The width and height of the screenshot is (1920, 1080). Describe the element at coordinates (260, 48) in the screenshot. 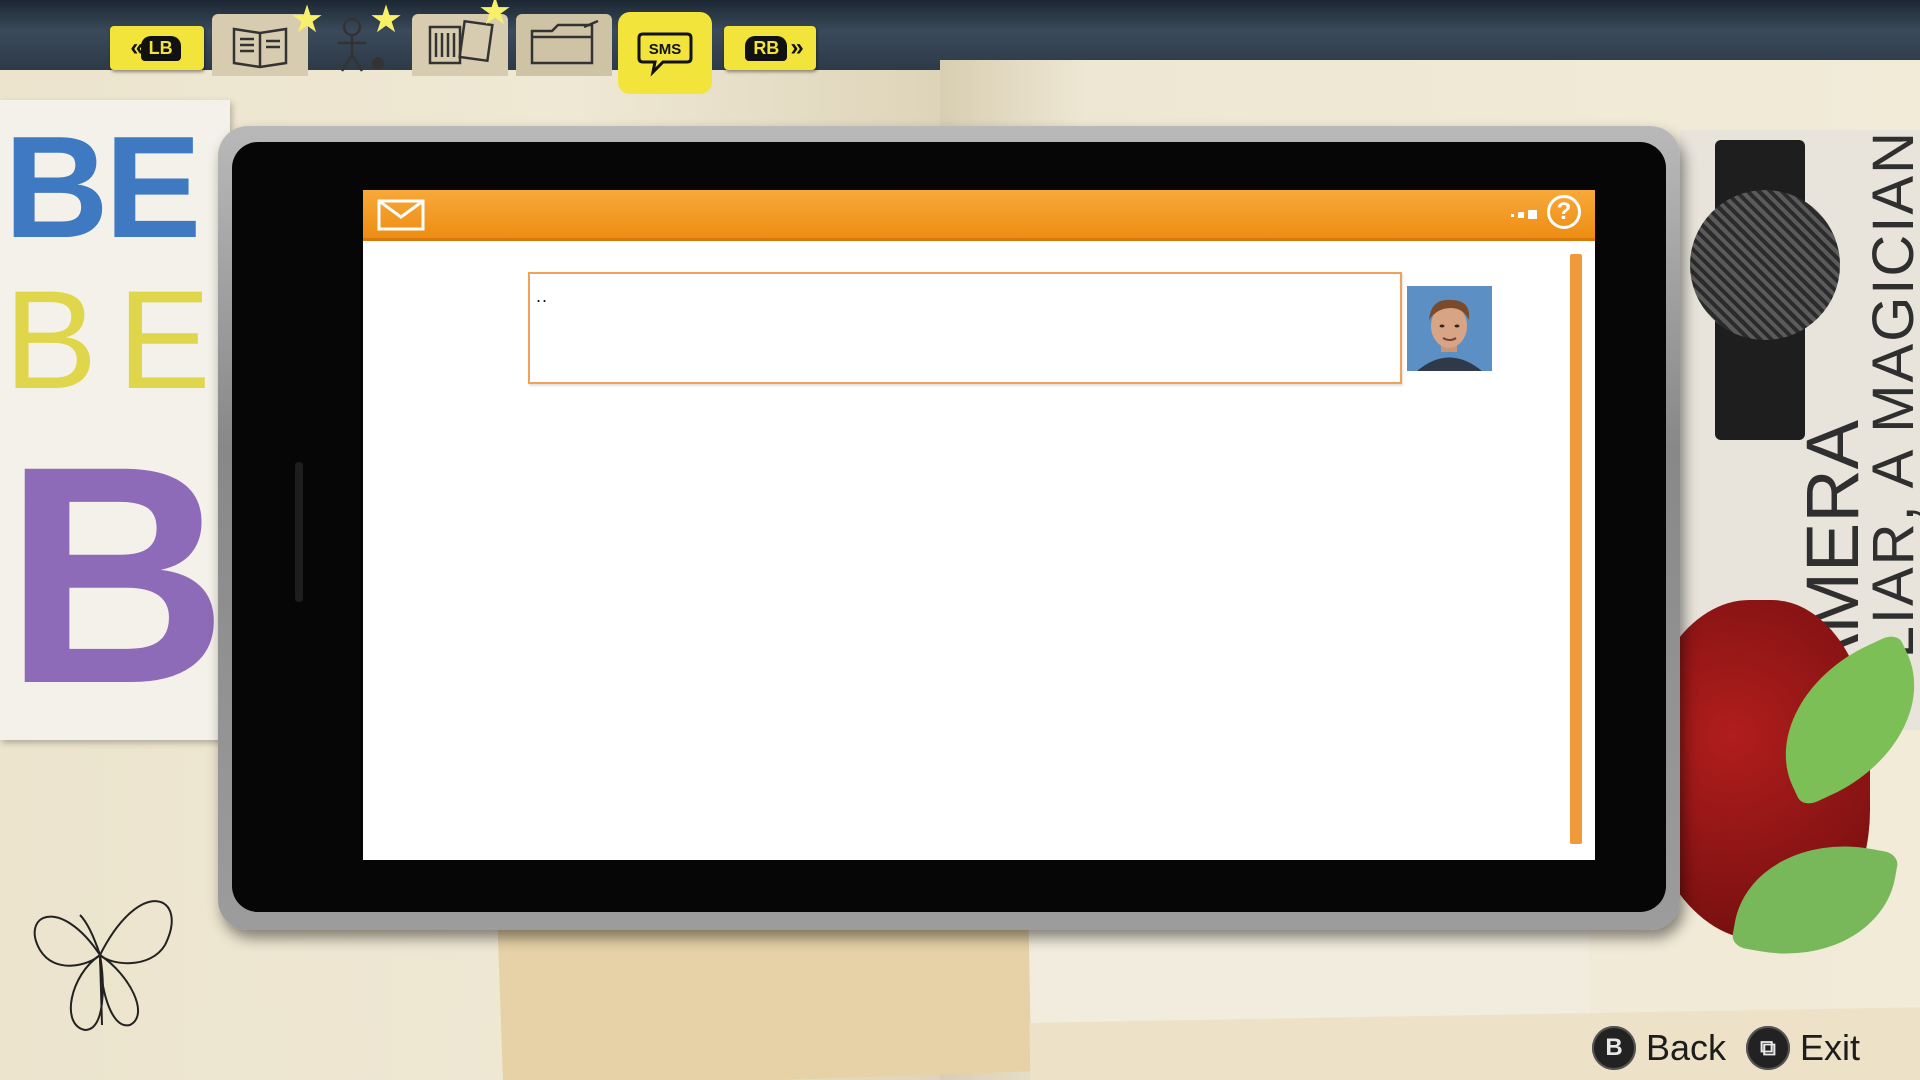

I see `journal-icon` at that location.